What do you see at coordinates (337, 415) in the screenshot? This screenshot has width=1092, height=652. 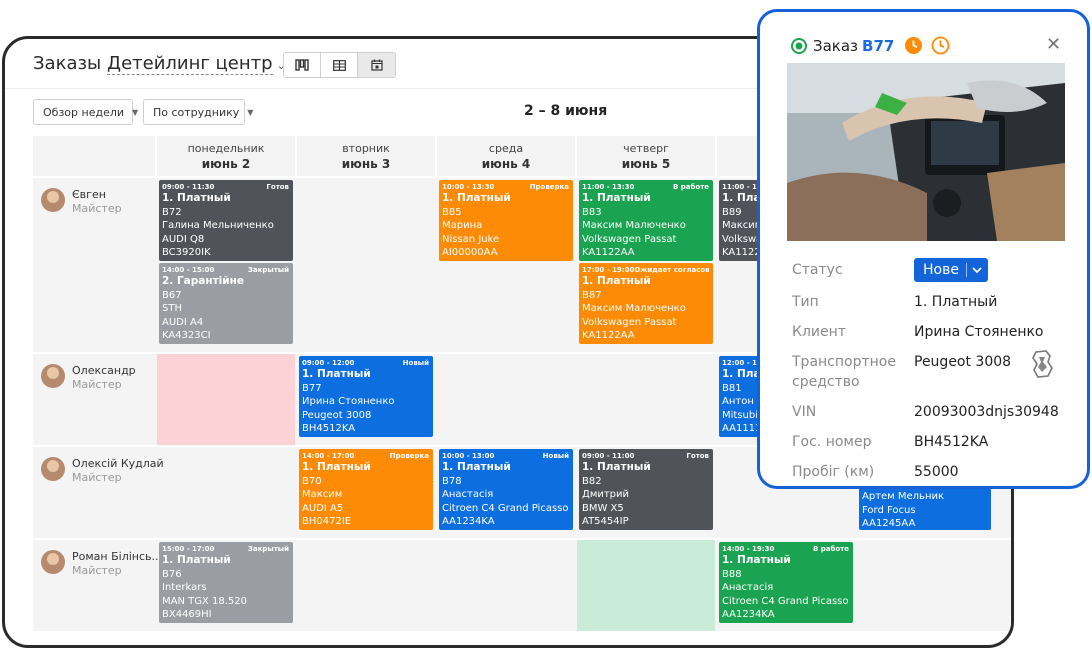 I see `order-car: Peugeot 3008` at bounding box center [337, 415].